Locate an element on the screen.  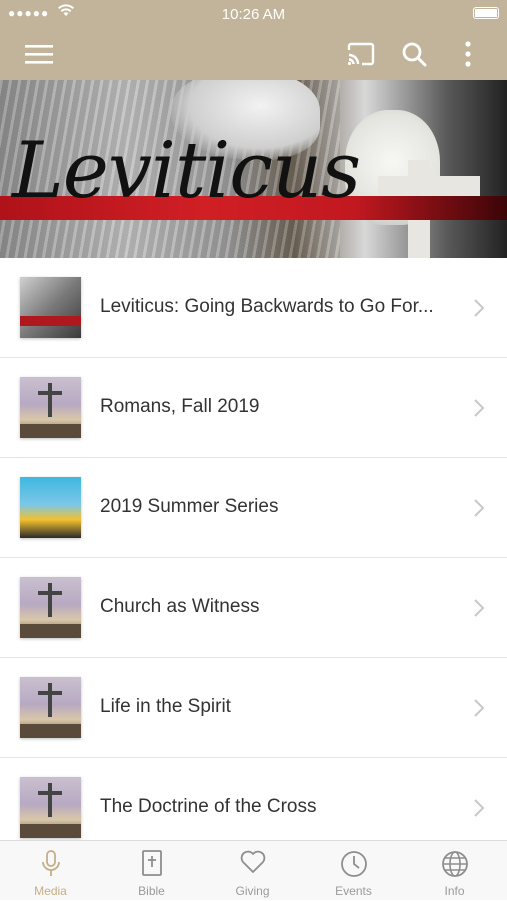
list-item: Romans, Fall 2019 is located at coordinates (253, 408).